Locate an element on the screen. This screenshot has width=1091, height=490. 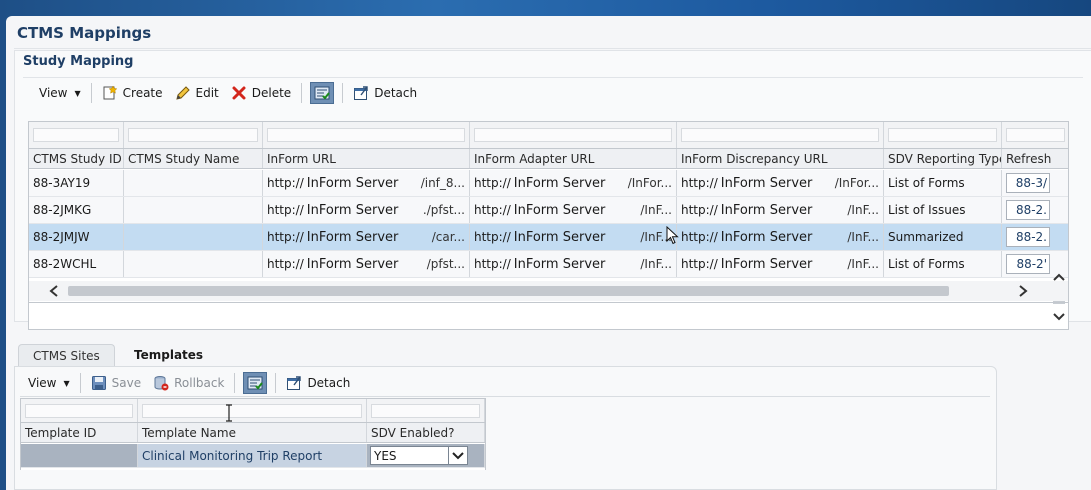
horizontal-scrollbar is located at coordinates (548, 291).